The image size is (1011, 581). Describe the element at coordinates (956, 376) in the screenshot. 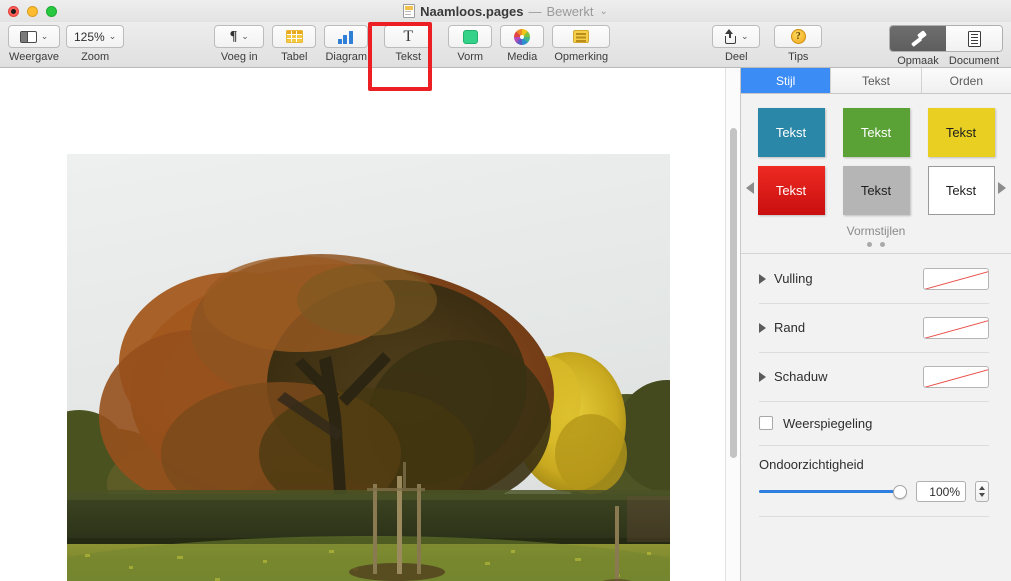

I see `shadow-swatch-none` at that location.